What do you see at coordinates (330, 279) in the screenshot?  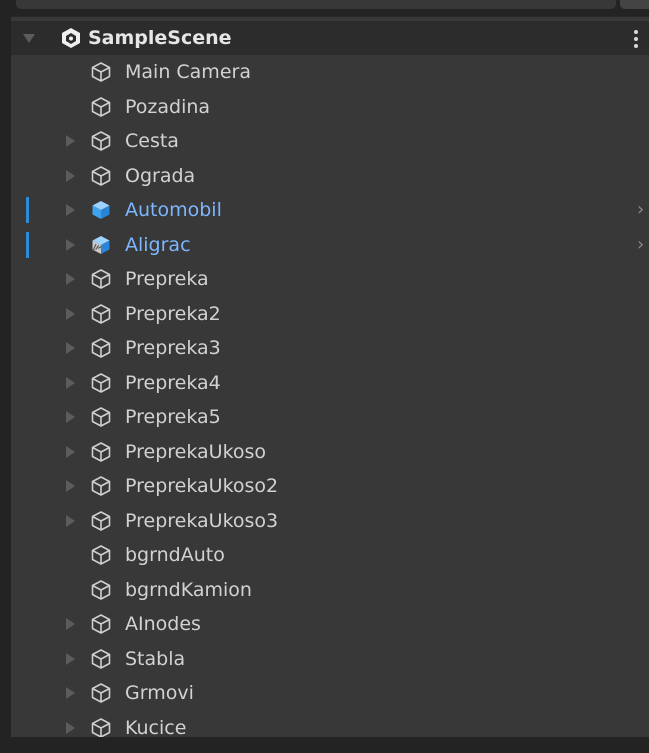 I see `hierarchy-item: Prepreka` at bounding box center [330, 279].